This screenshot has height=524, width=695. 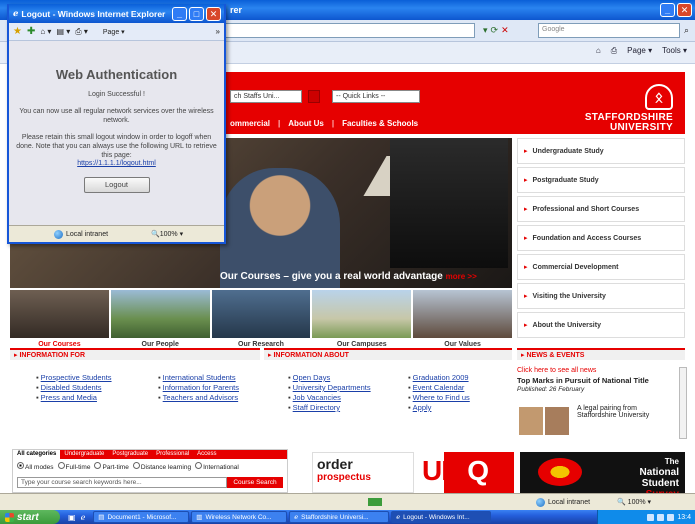 I want to click on link-international: International Students, so click(x=198, y=378).